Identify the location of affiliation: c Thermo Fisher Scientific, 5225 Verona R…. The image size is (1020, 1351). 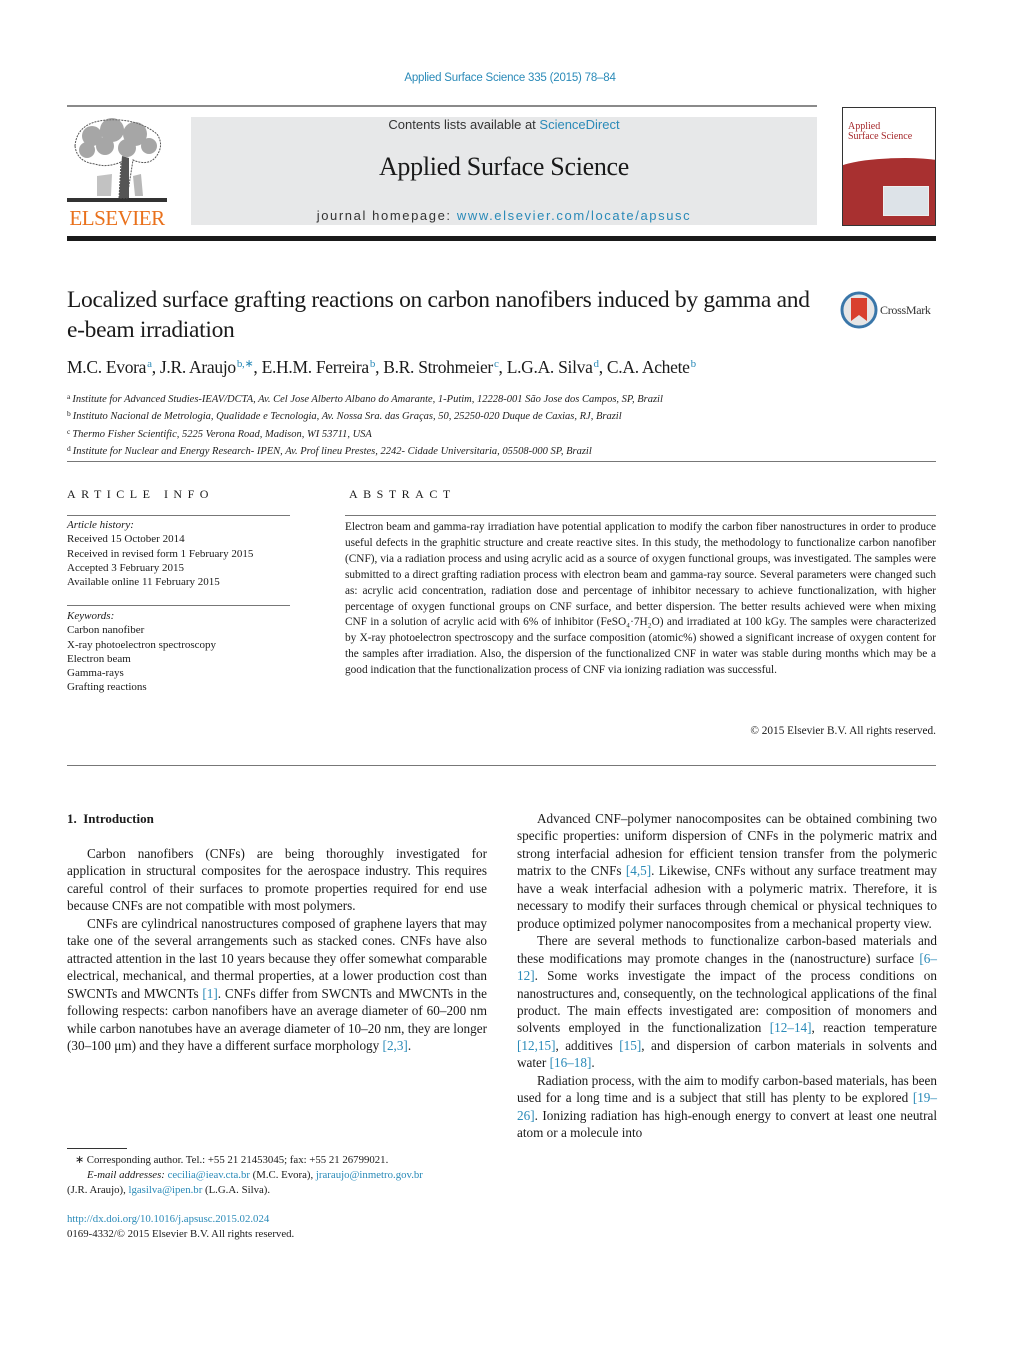
(219, 433).